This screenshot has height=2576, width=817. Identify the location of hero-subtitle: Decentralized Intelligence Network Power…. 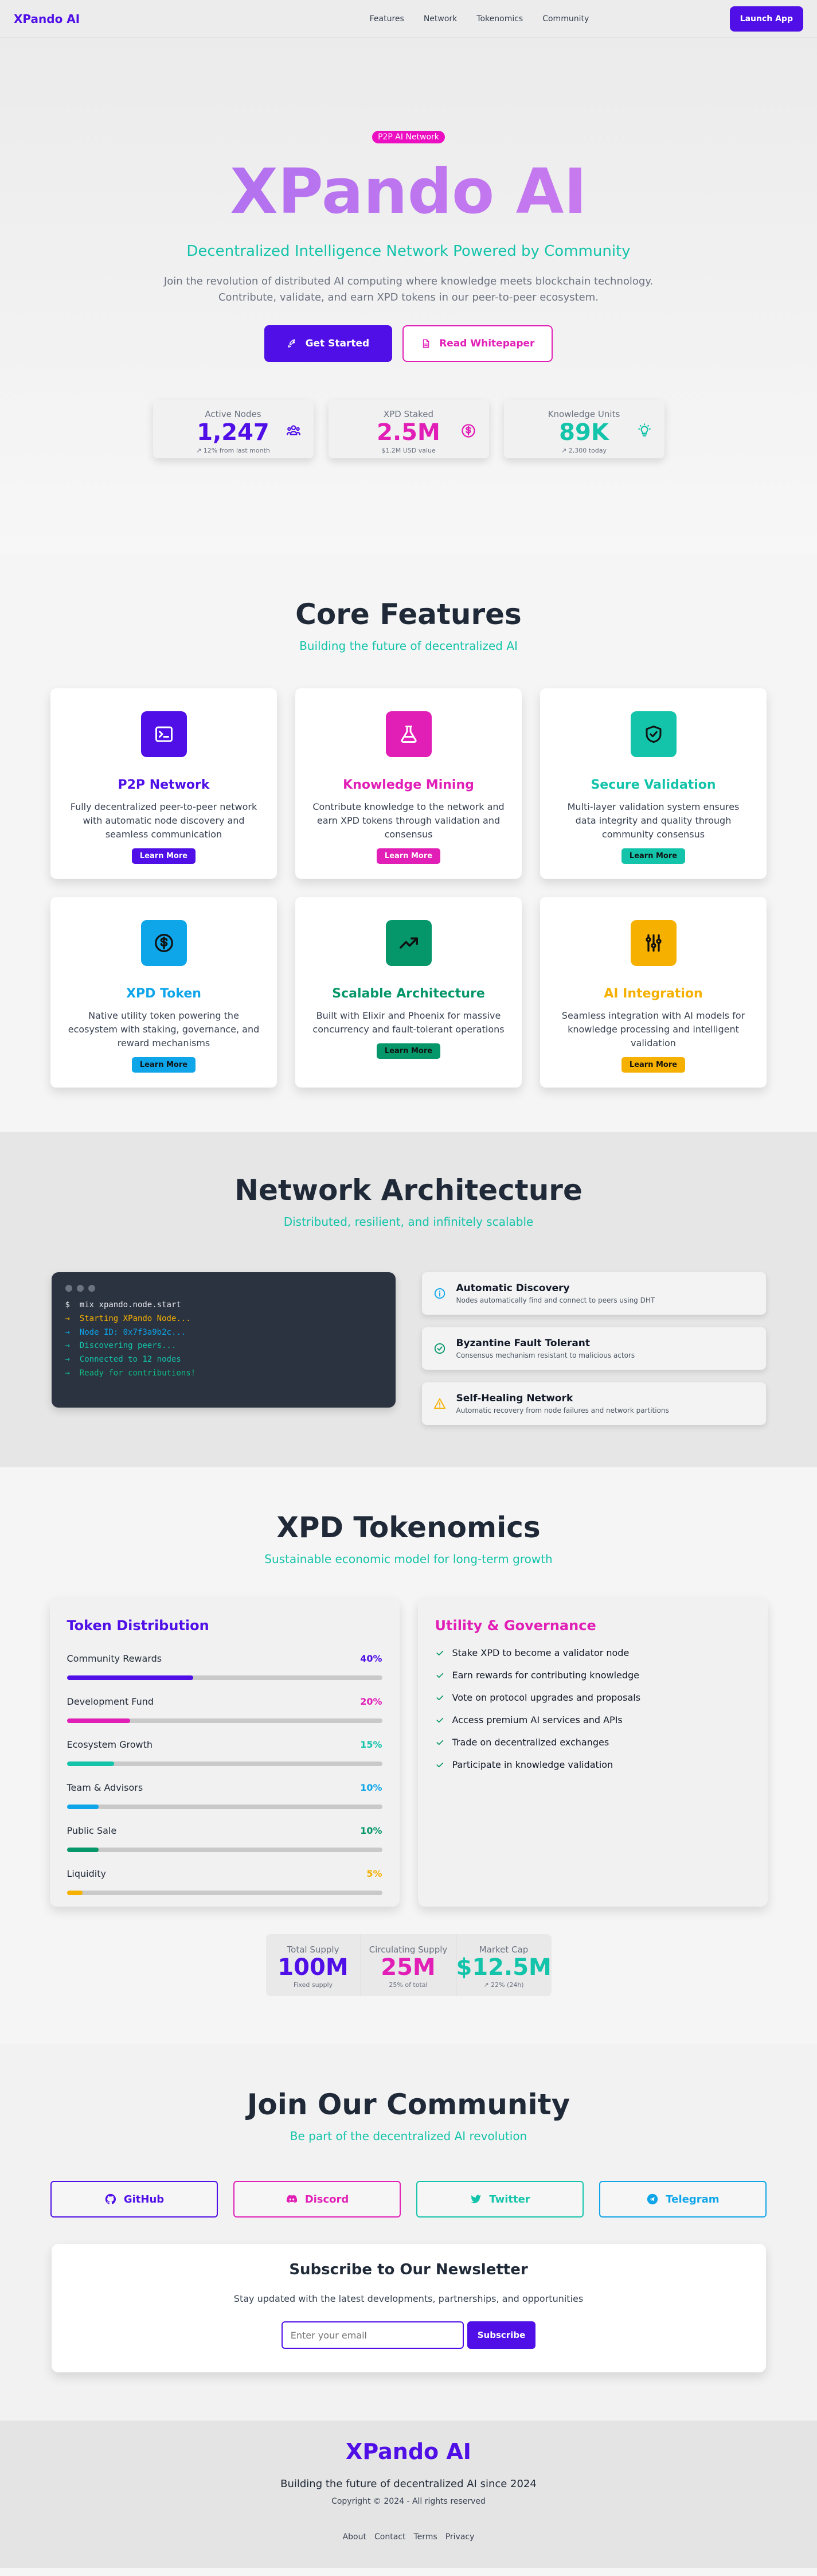
(408, 251).